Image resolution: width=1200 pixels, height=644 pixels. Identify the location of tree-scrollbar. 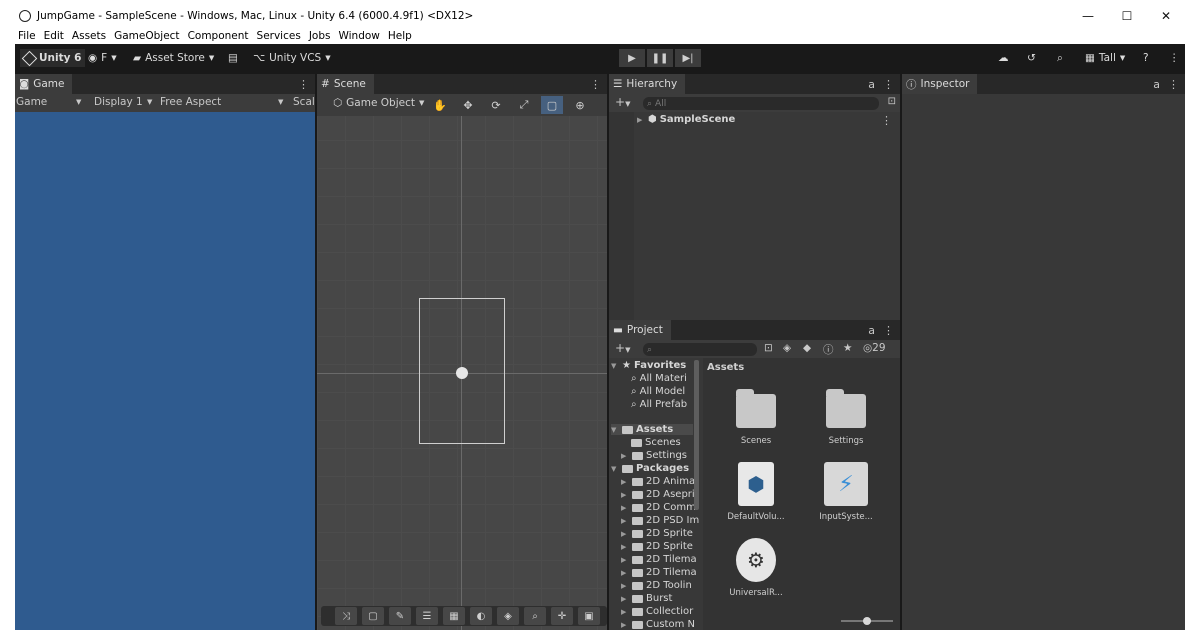
(696, 435).